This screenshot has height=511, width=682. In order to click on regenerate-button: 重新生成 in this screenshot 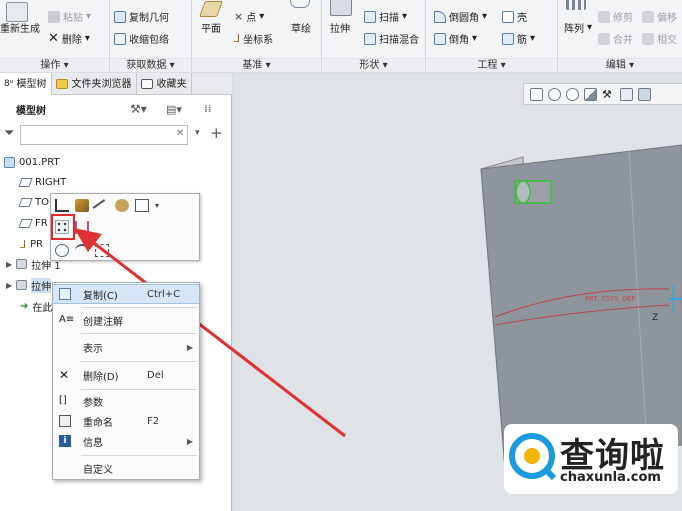, I will do `click(20, 27)`.